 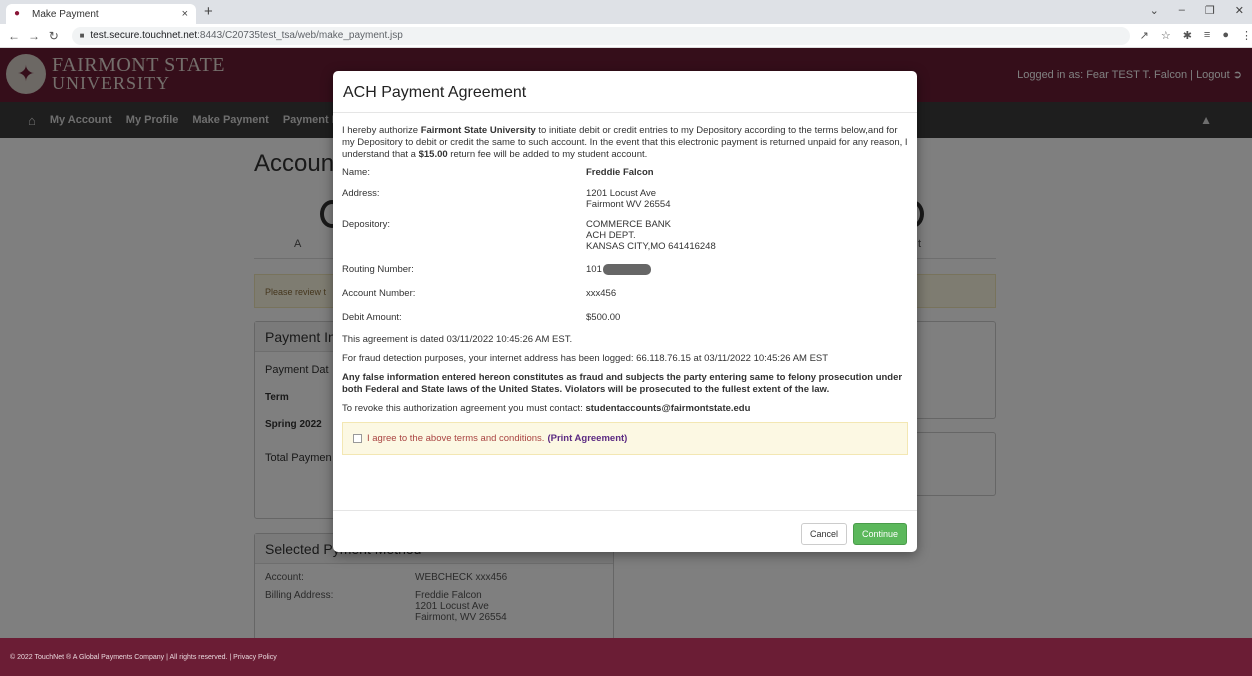 I want to click on redacted-block, so click(x=626, y=269).